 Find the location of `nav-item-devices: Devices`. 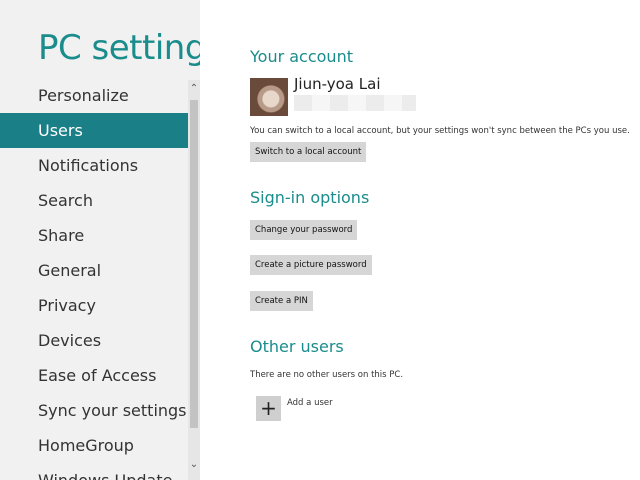

nav-item-devices: Devices is located at coordinates (94, 340).